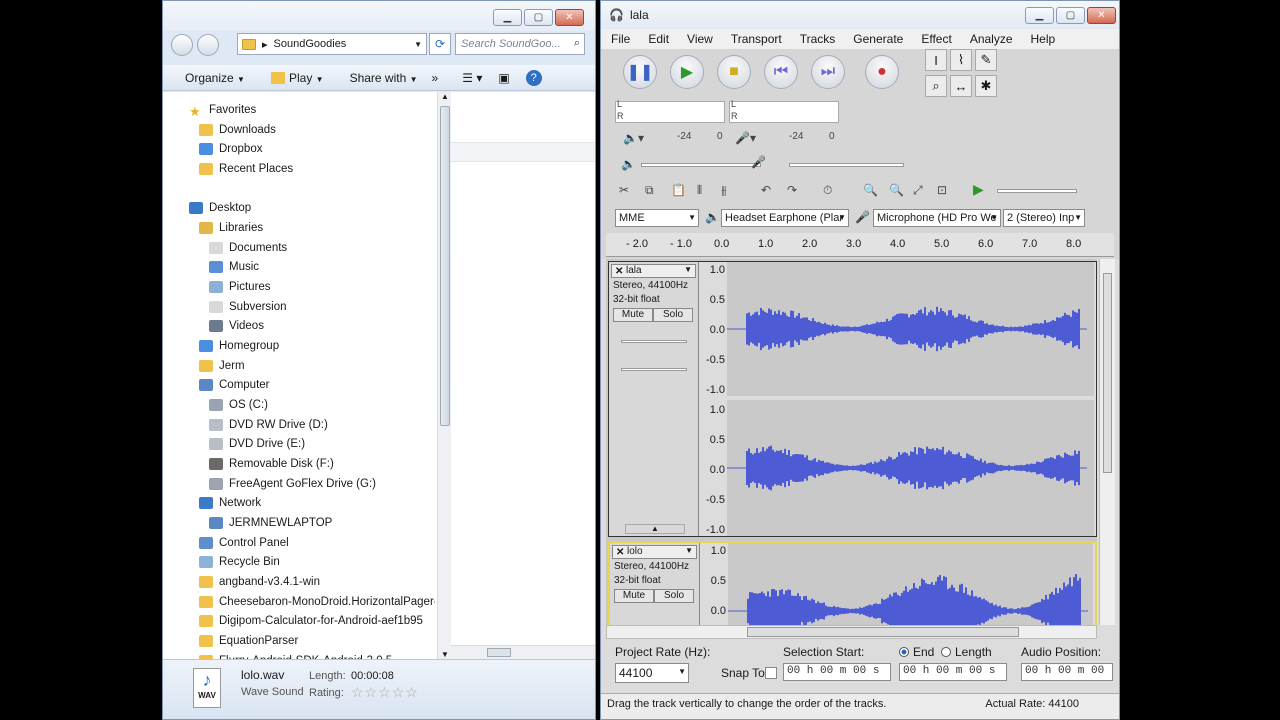 The height and width of the screenshot is (720, 1280). Describe the element at coordinates (986, 60) in the screenshot. I see `draw-tool-icon: ✎` at that location.